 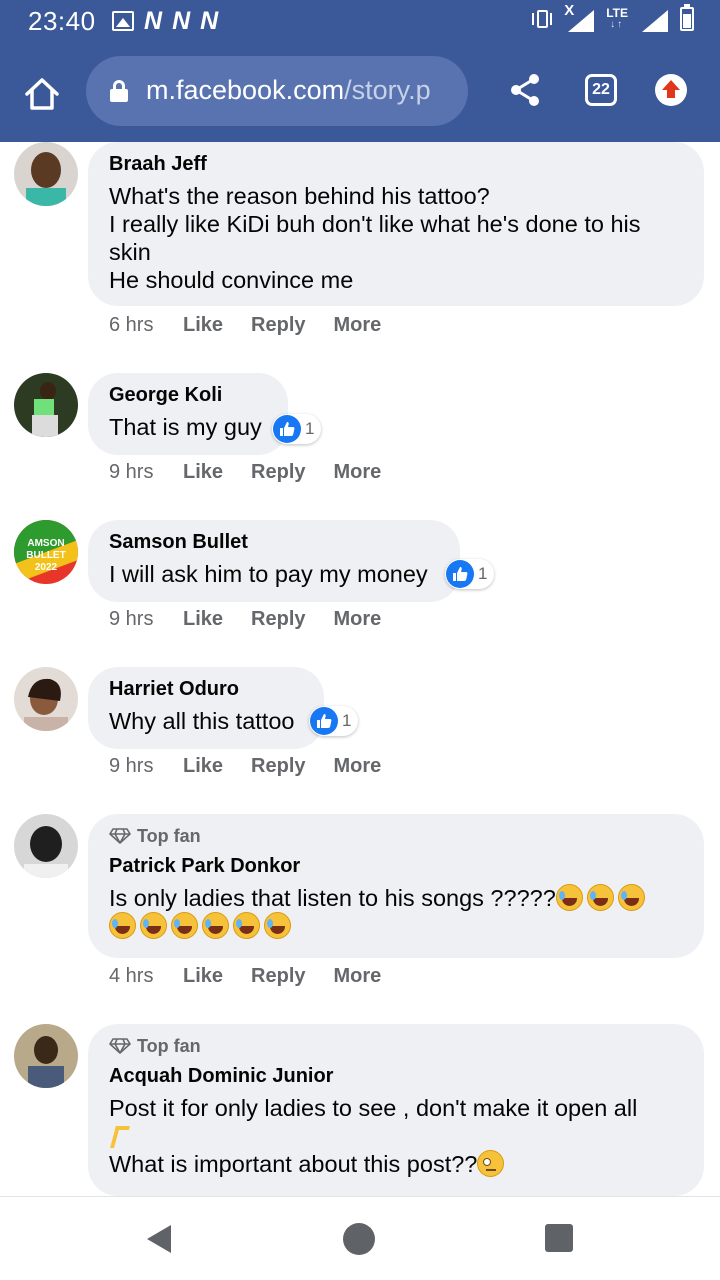 I want to click on svg-text: AMSON, so click(x=45, y=543).